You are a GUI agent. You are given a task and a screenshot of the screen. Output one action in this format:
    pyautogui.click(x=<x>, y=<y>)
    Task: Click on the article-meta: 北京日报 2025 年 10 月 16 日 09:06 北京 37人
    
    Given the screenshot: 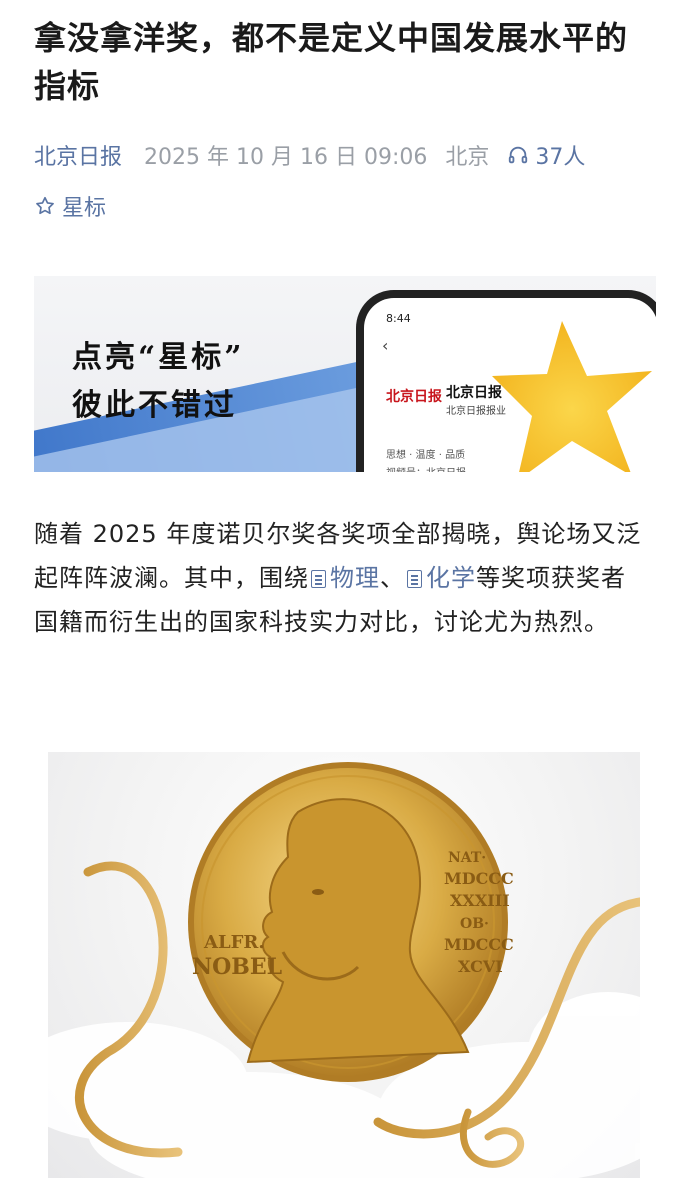 What is the action you would take?
    pyautogui.click(x=309, y=155)
    